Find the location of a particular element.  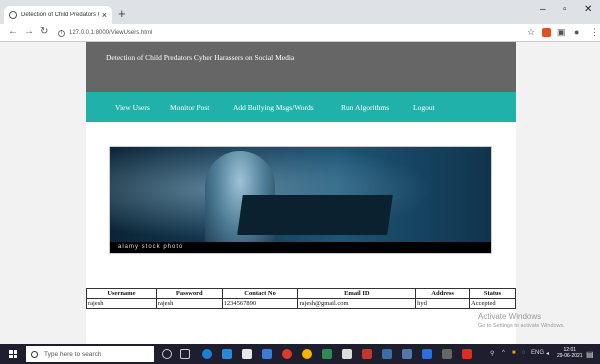

tab-title: Detection of Child Predators Cyb is located at coordinates (60, 15).